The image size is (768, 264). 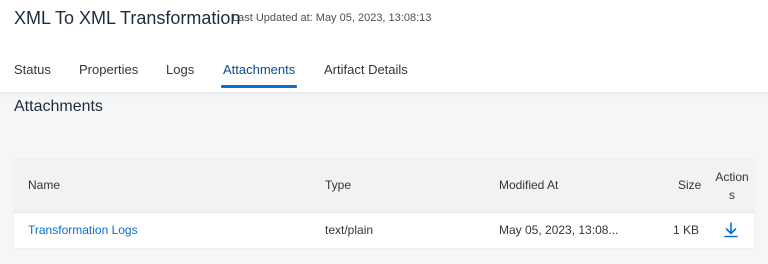 What do you see at coordinates (689, 185) in the screenshot?
I see `column-header-size: Size` at bounding box center [689, 185].